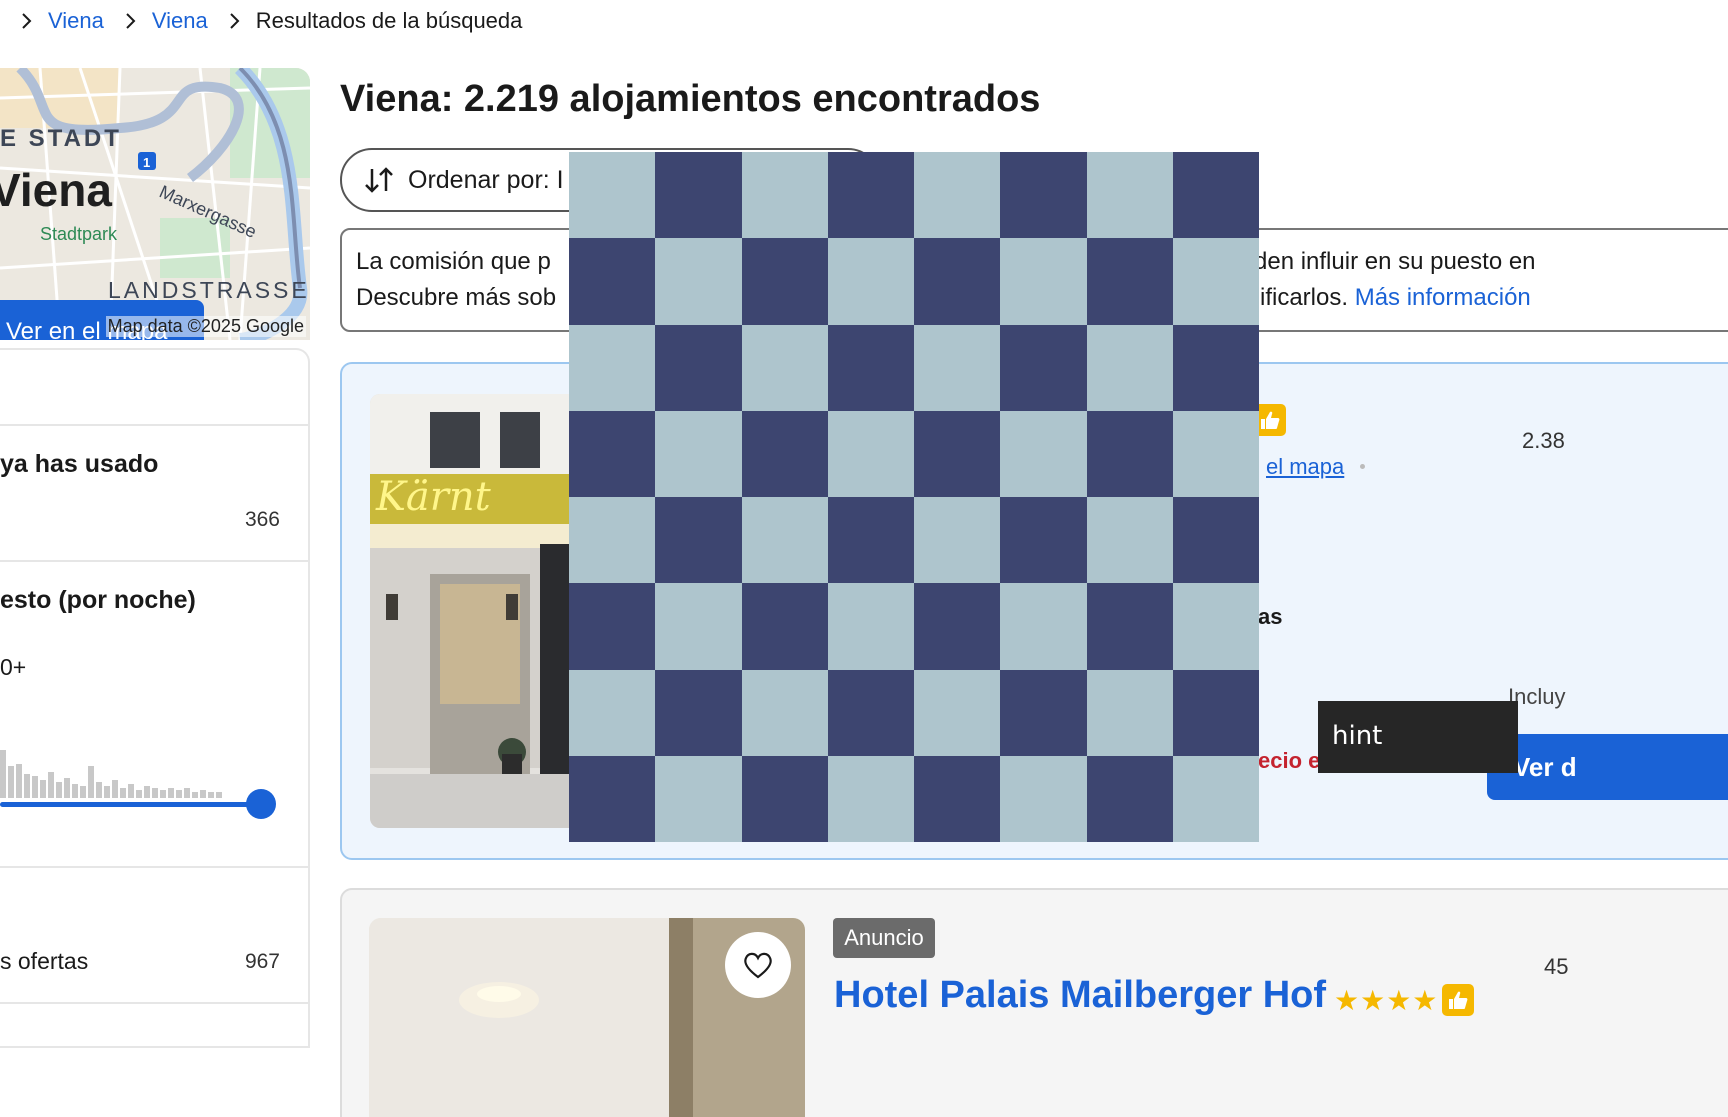 This screenshot has height=1117, width=1728. I want to click on hotel-name-link: Hotel Palais Mailberger Hof, so click(1080, 995).